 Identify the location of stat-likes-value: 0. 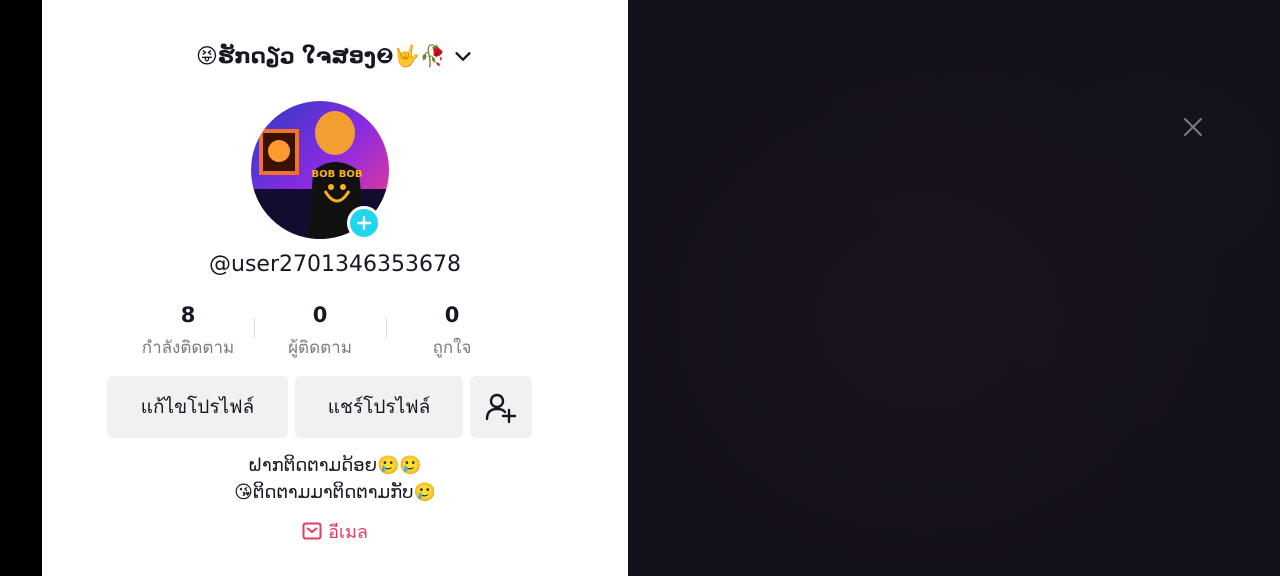
(452, 315).